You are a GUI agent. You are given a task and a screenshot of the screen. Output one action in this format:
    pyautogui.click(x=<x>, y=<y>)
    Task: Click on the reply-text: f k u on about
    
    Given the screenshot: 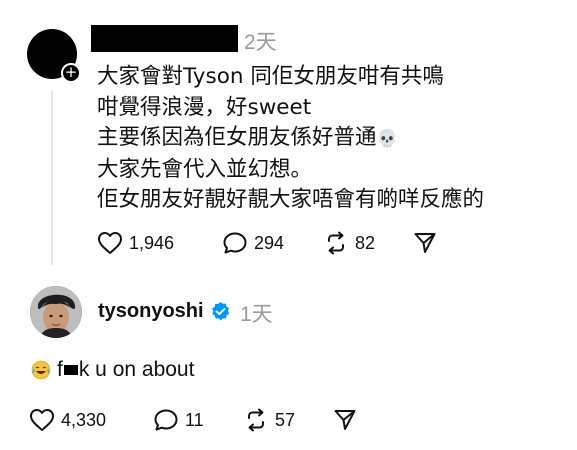 What is the action you would take?
    pyautogui.click(x=112, y=370)
    